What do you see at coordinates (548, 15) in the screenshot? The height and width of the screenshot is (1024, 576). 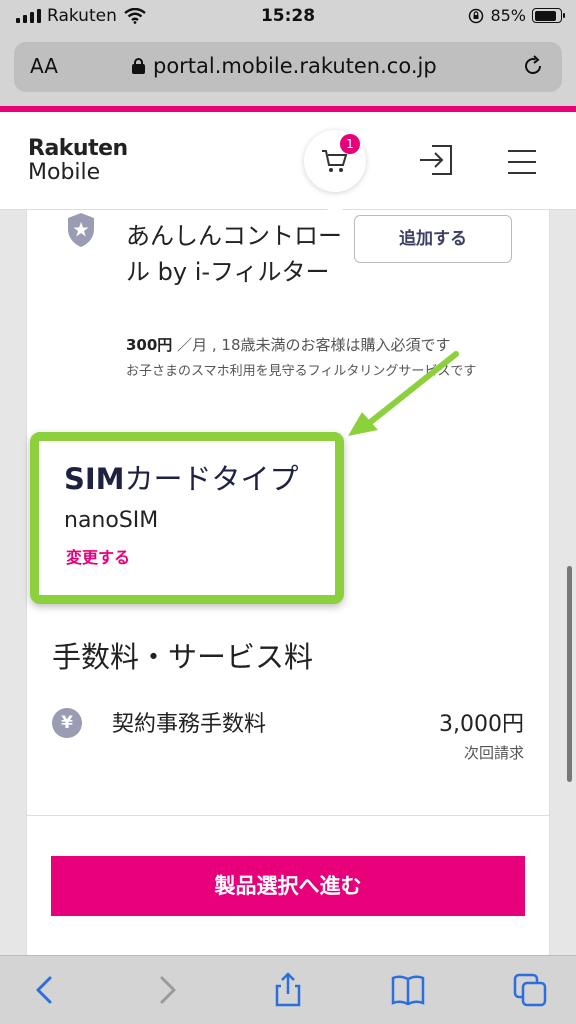 I see `battery-icon` at bounding box center [548, 15].